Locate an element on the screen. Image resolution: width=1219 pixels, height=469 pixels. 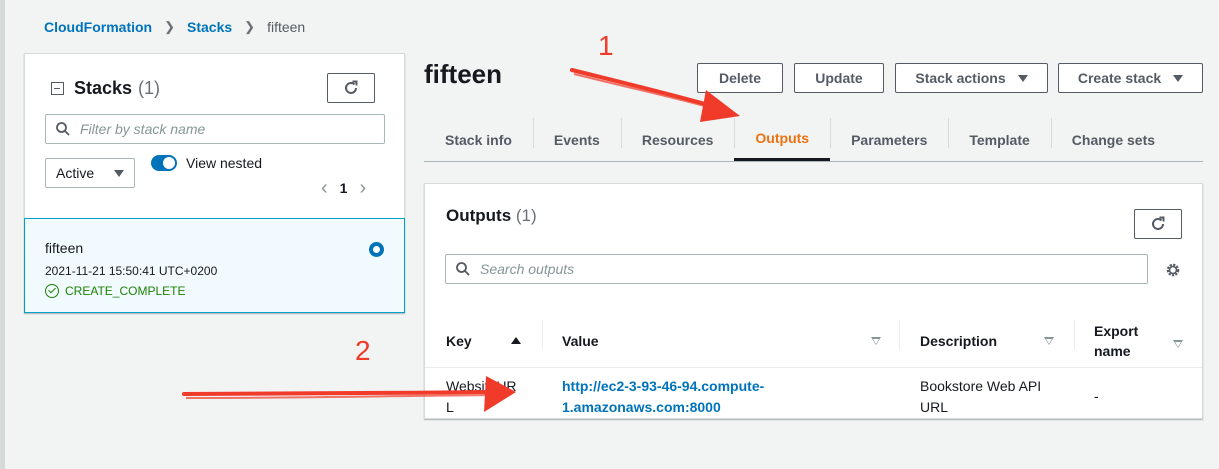
annotation-arrow-two is located at coordinates (349, 394).